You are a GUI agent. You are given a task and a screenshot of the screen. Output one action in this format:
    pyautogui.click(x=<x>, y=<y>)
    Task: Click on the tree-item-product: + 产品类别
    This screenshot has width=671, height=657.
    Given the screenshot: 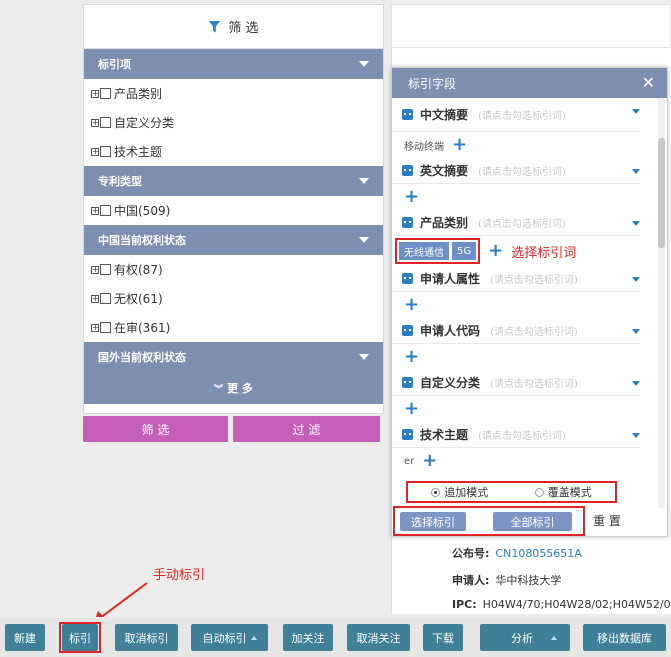 What is the action you would take?
    pyautogui.click(x=233, y=93)
    